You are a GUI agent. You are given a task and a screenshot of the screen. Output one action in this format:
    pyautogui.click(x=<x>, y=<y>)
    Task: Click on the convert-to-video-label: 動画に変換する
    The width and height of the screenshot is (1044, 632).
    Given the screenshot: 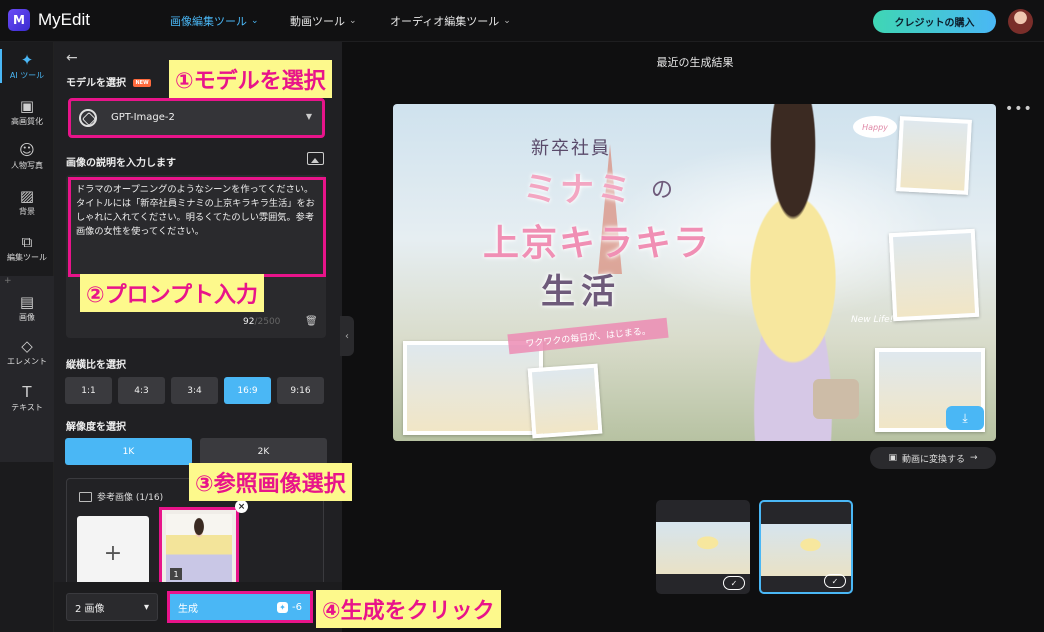 What is the action you would take?
    pyautogui.click(x=933, y=459)
    